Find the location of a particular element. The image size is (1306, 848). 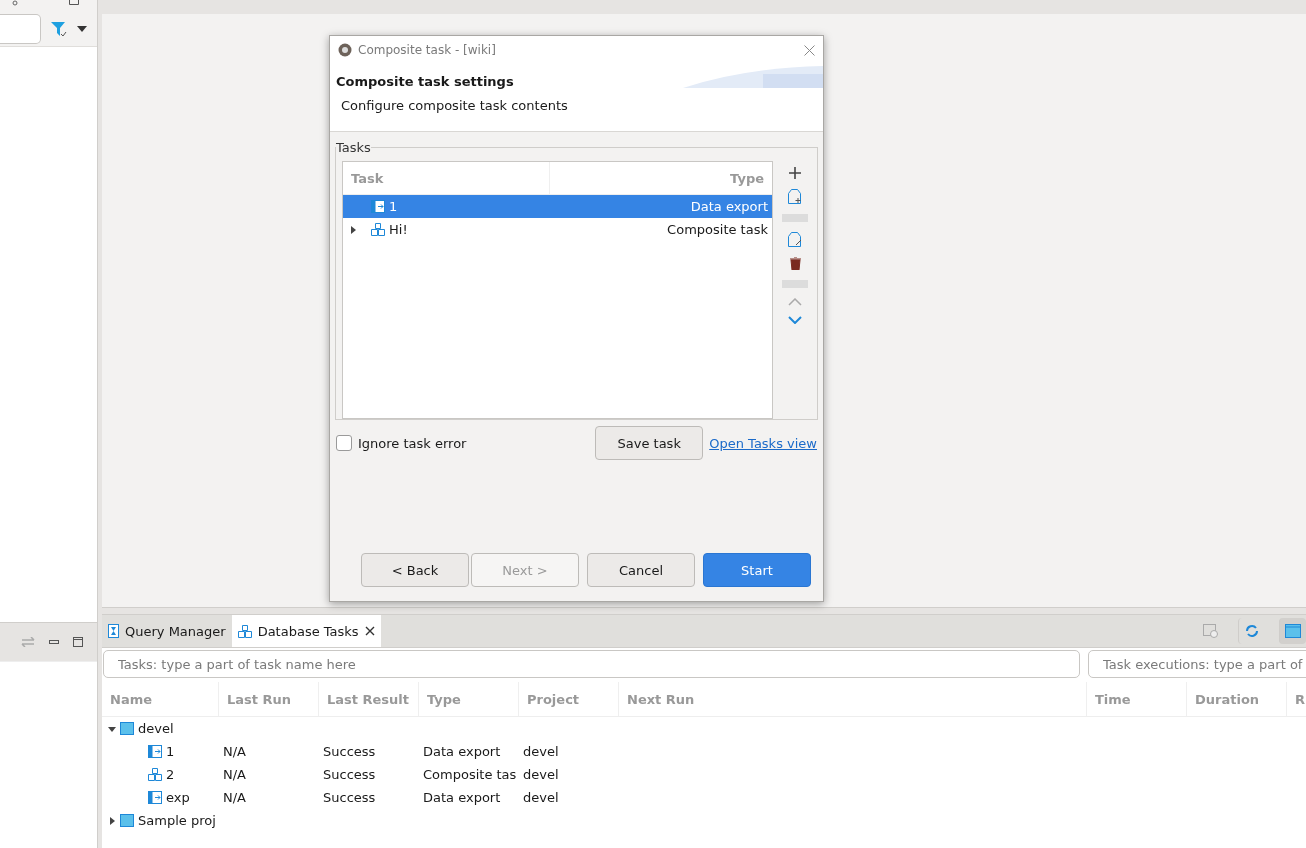

execution-search-field: Task executions: type a part of is located at coordinates (1197, 664).